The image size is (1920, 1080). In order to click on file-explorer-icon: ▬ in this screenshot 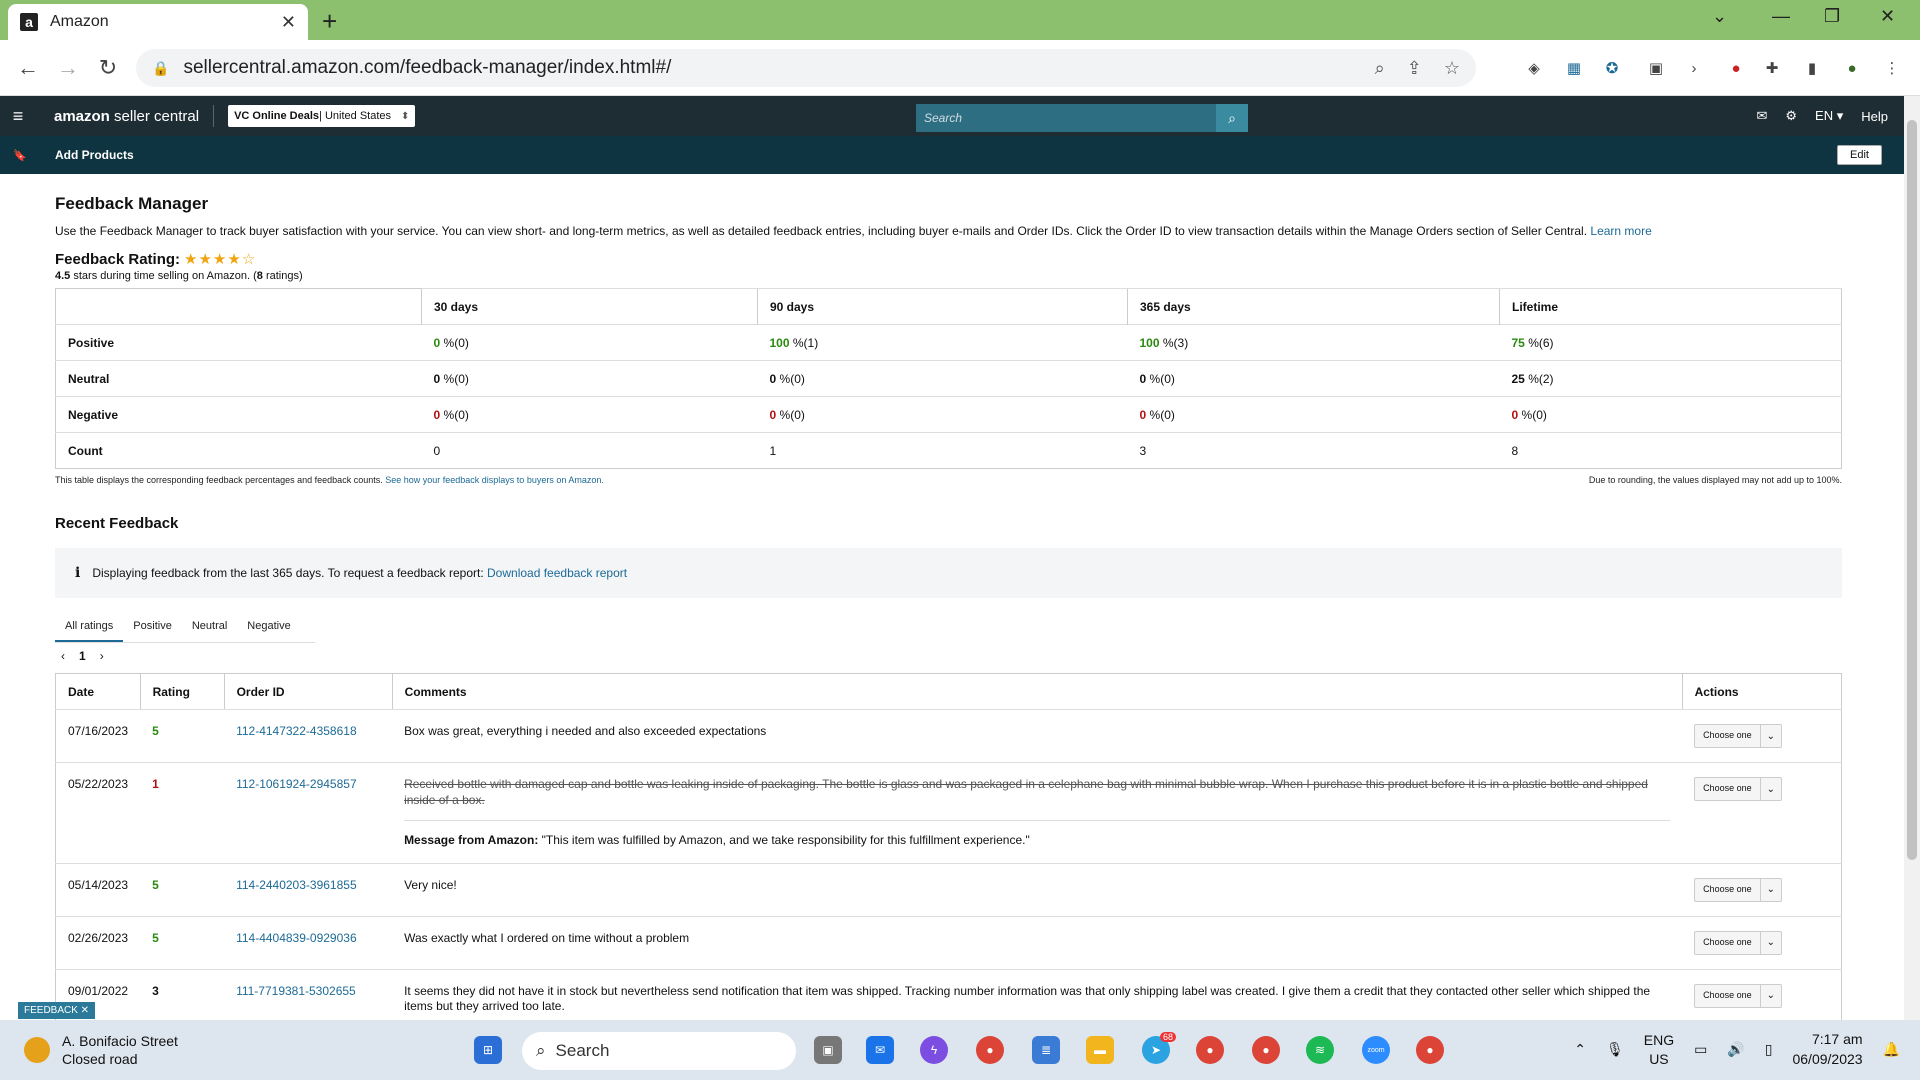, I will do `click(1100, 1050)`.